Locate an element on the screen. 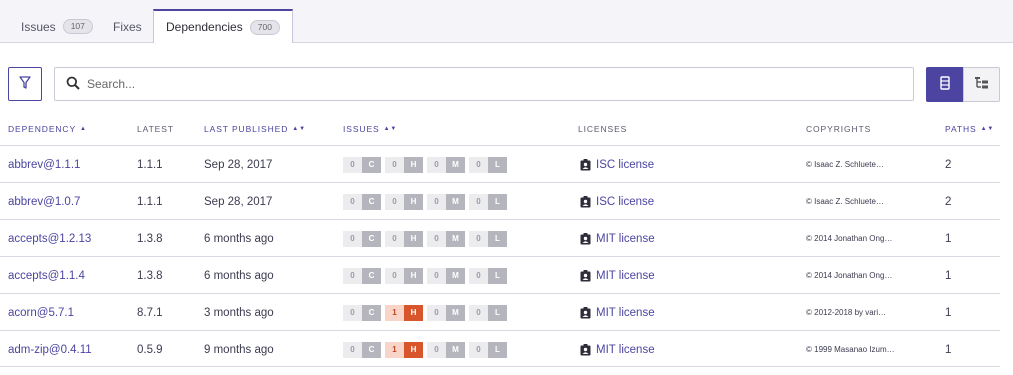 The height and width of the screenshot is (375, 1013). list-view-button is located at coordinates (944, 84).